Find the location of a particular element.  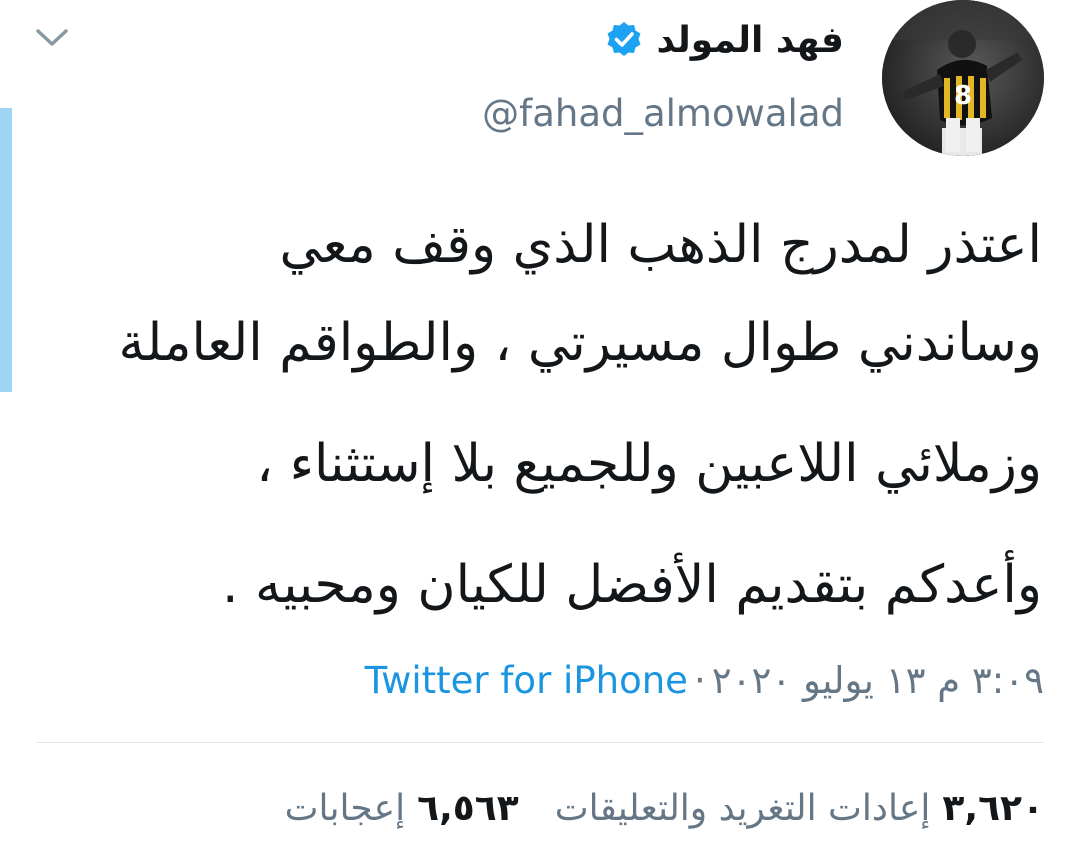

author-name-row: فهد المولد is located at coordinates (724, 40).